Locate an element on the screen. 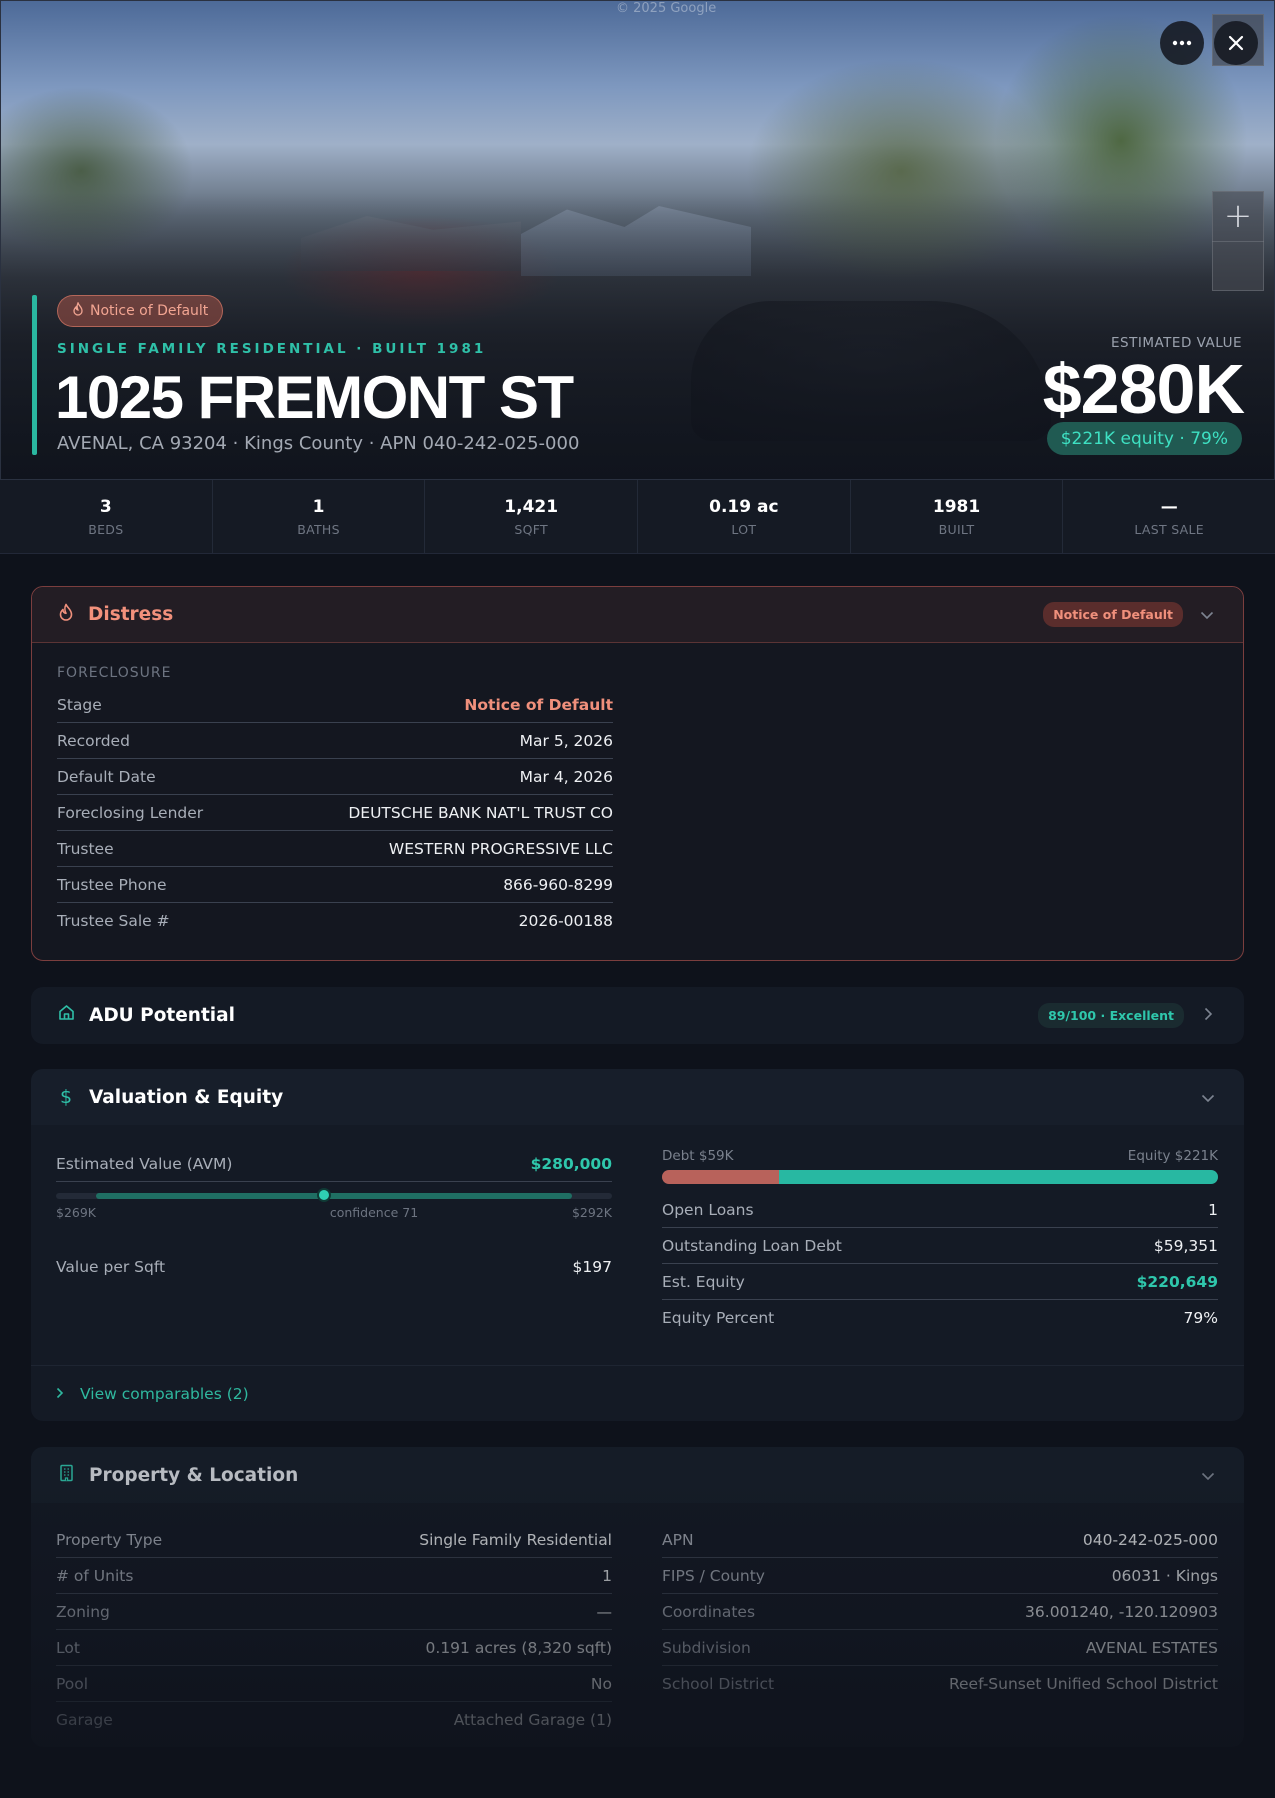  row-value: 79% is located at coordinates (1200, 1318).